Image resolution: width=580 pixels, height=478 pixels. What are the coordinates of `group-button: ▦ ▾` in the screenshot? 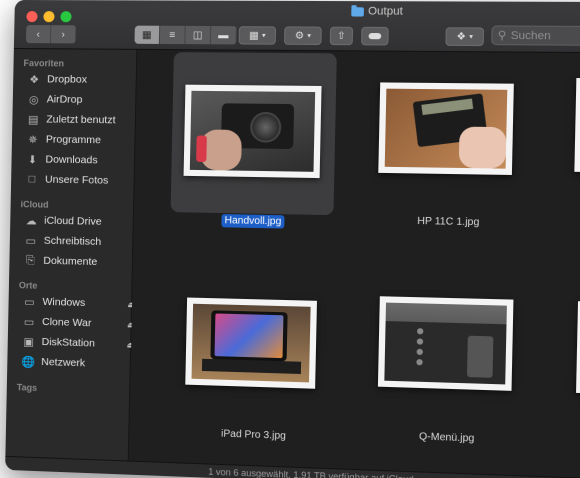 It's located at (257, 35).